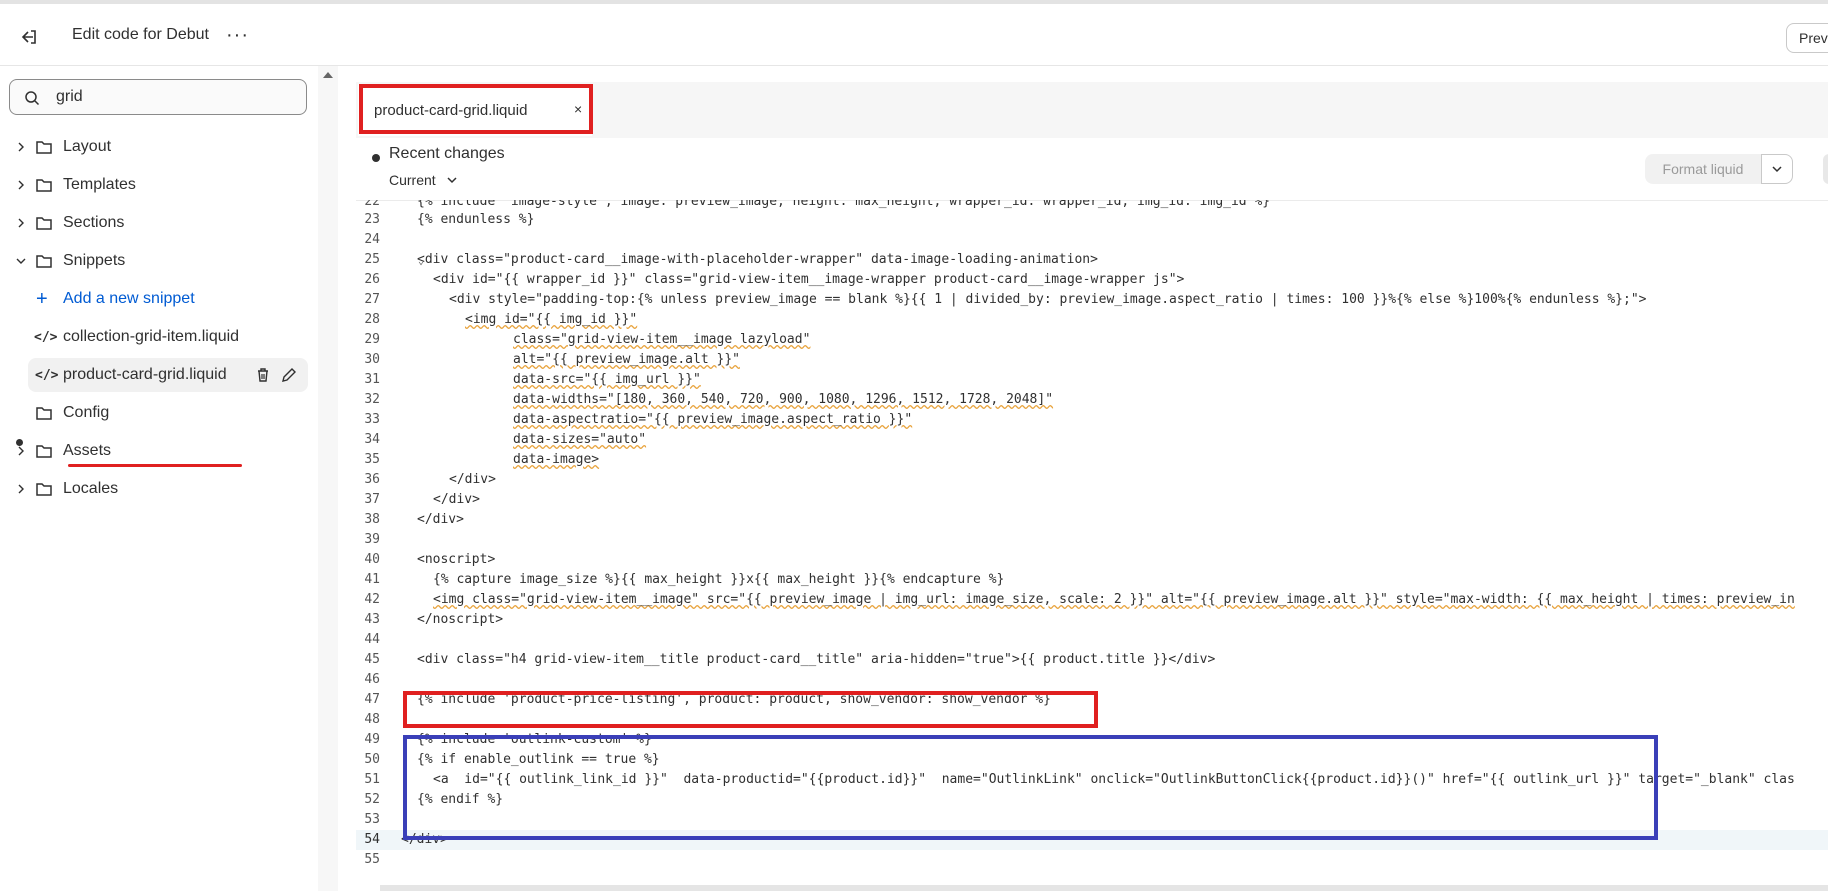 The image size is (1828, 891). I want to click on code-line: 36 </div>, so click(1092, 480).